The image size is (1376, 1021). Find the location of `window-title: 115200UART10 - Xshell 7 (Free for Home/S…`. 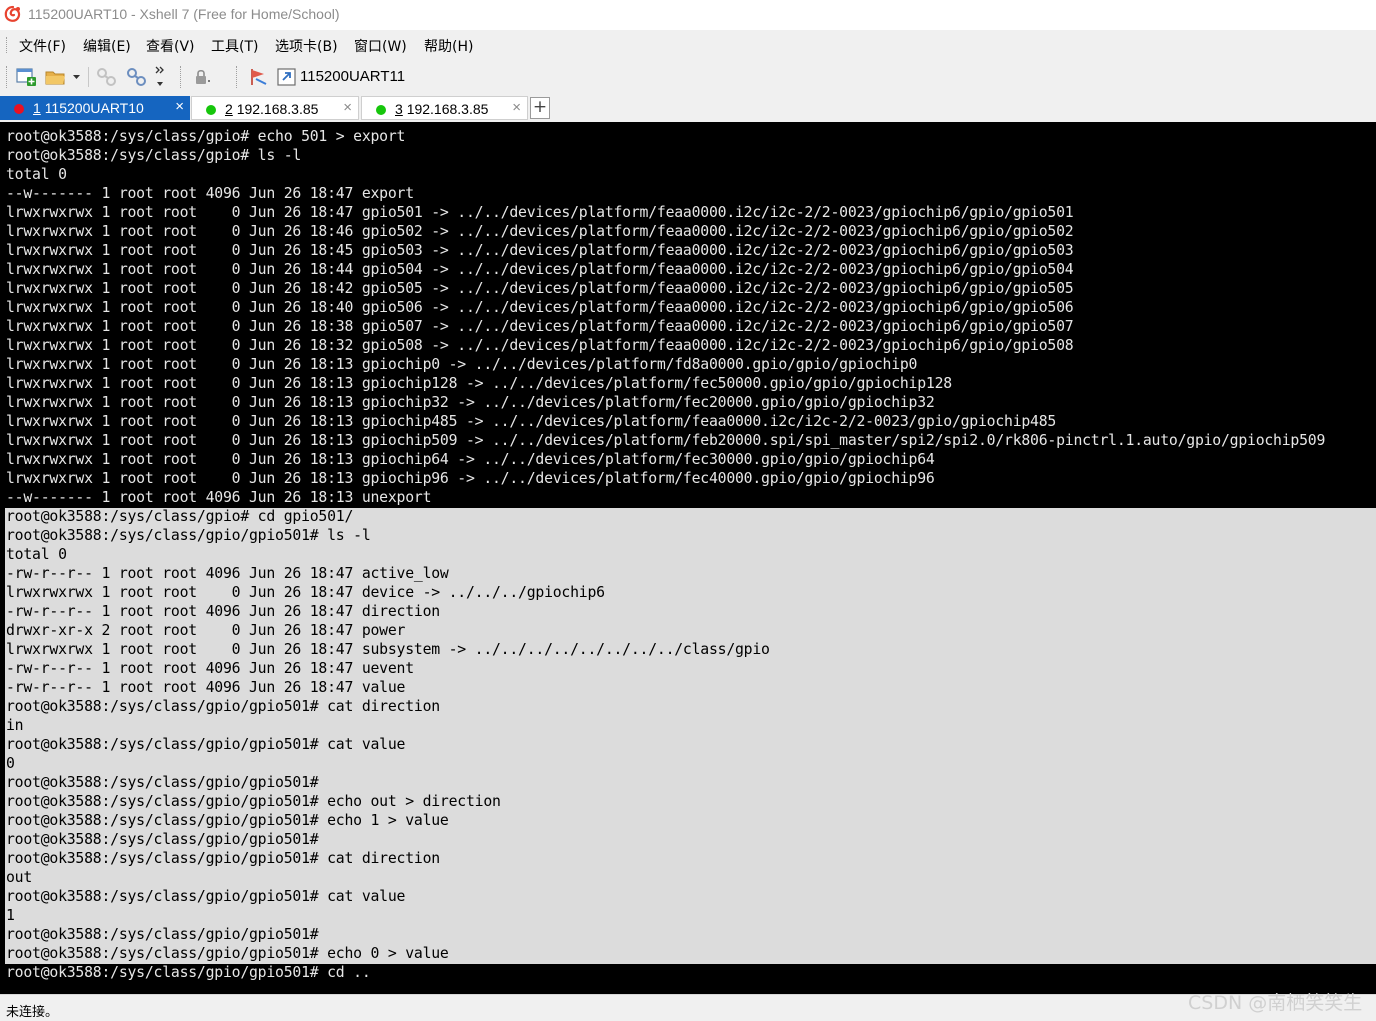

window-title: 115200UART10 - Xshell 7 (Free for Home/S… is located at coordinates (184, 14).